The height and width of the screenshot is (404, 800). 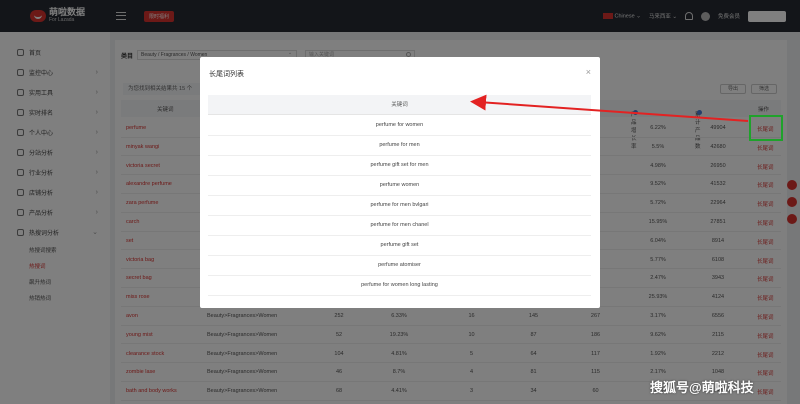 What do you see at coordinates (399, 206) in the screenshot?
I see `modal-table-row: perfume for men bvlgari` at bounding box center [399, 206].